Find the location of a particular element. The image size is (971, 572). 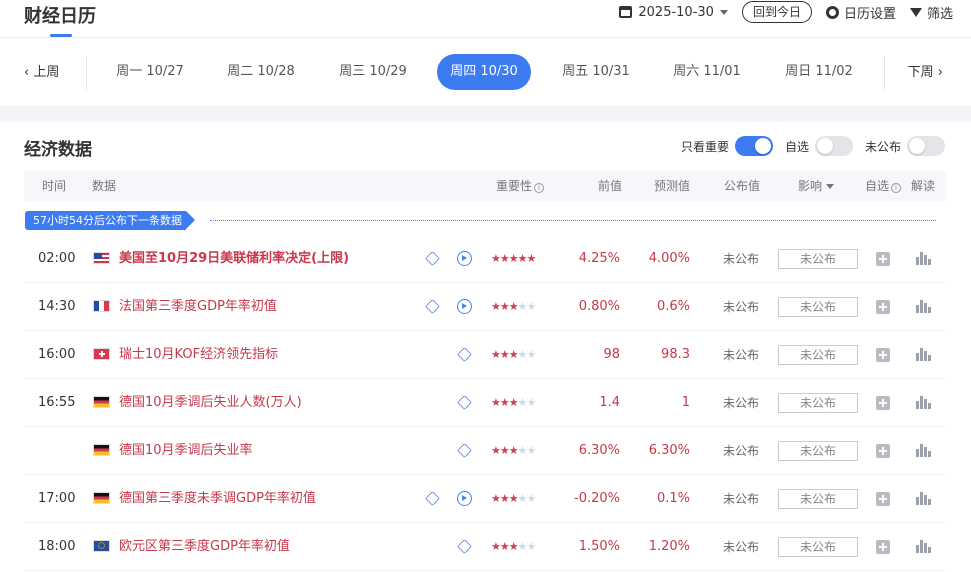

row-indicator-name: 瑞士10月KOF经济领先指标 is located at coordinates (198, 355).